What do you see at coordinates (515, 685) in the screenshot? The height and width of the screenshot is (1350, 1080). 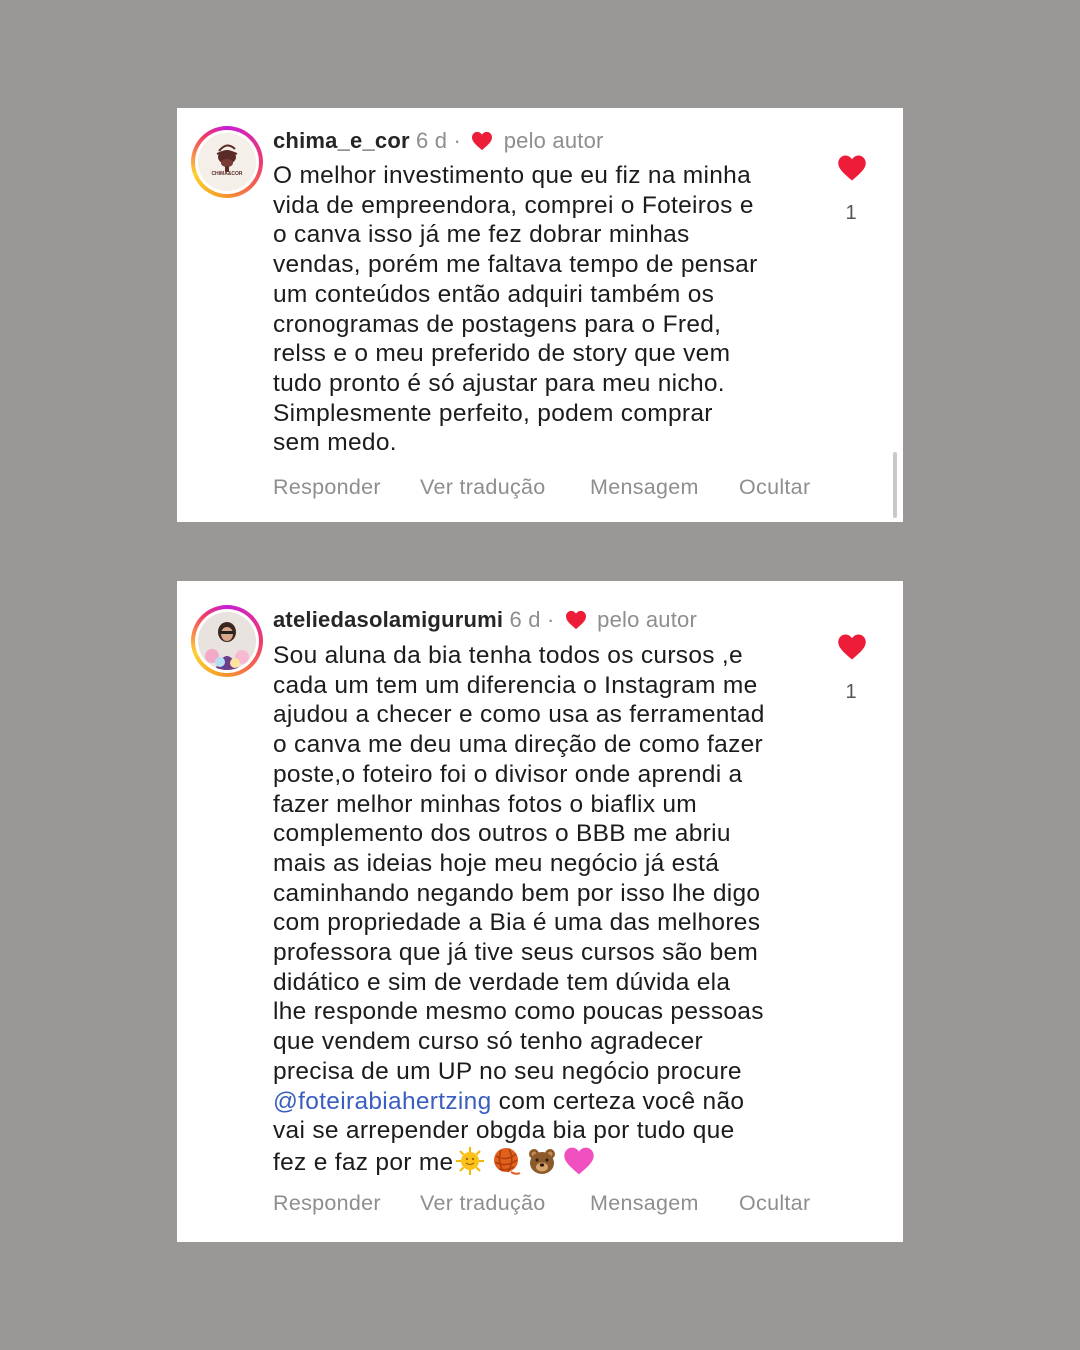 I see `comment-line: cada um tem um diferencia o Instagram me` at bounding box center [515, 685].